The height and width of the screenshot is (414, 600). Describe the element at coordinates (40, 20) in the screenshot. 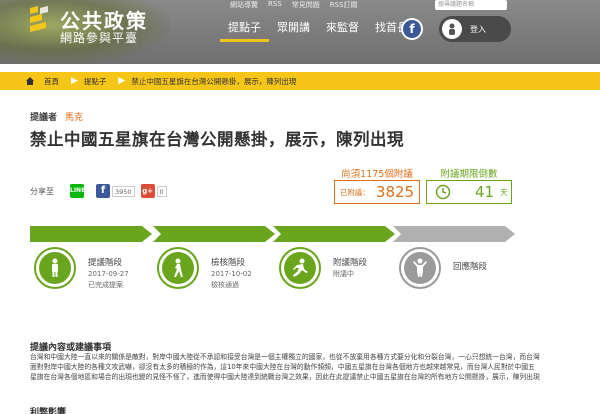

I see `site-logo-icon` at that location.